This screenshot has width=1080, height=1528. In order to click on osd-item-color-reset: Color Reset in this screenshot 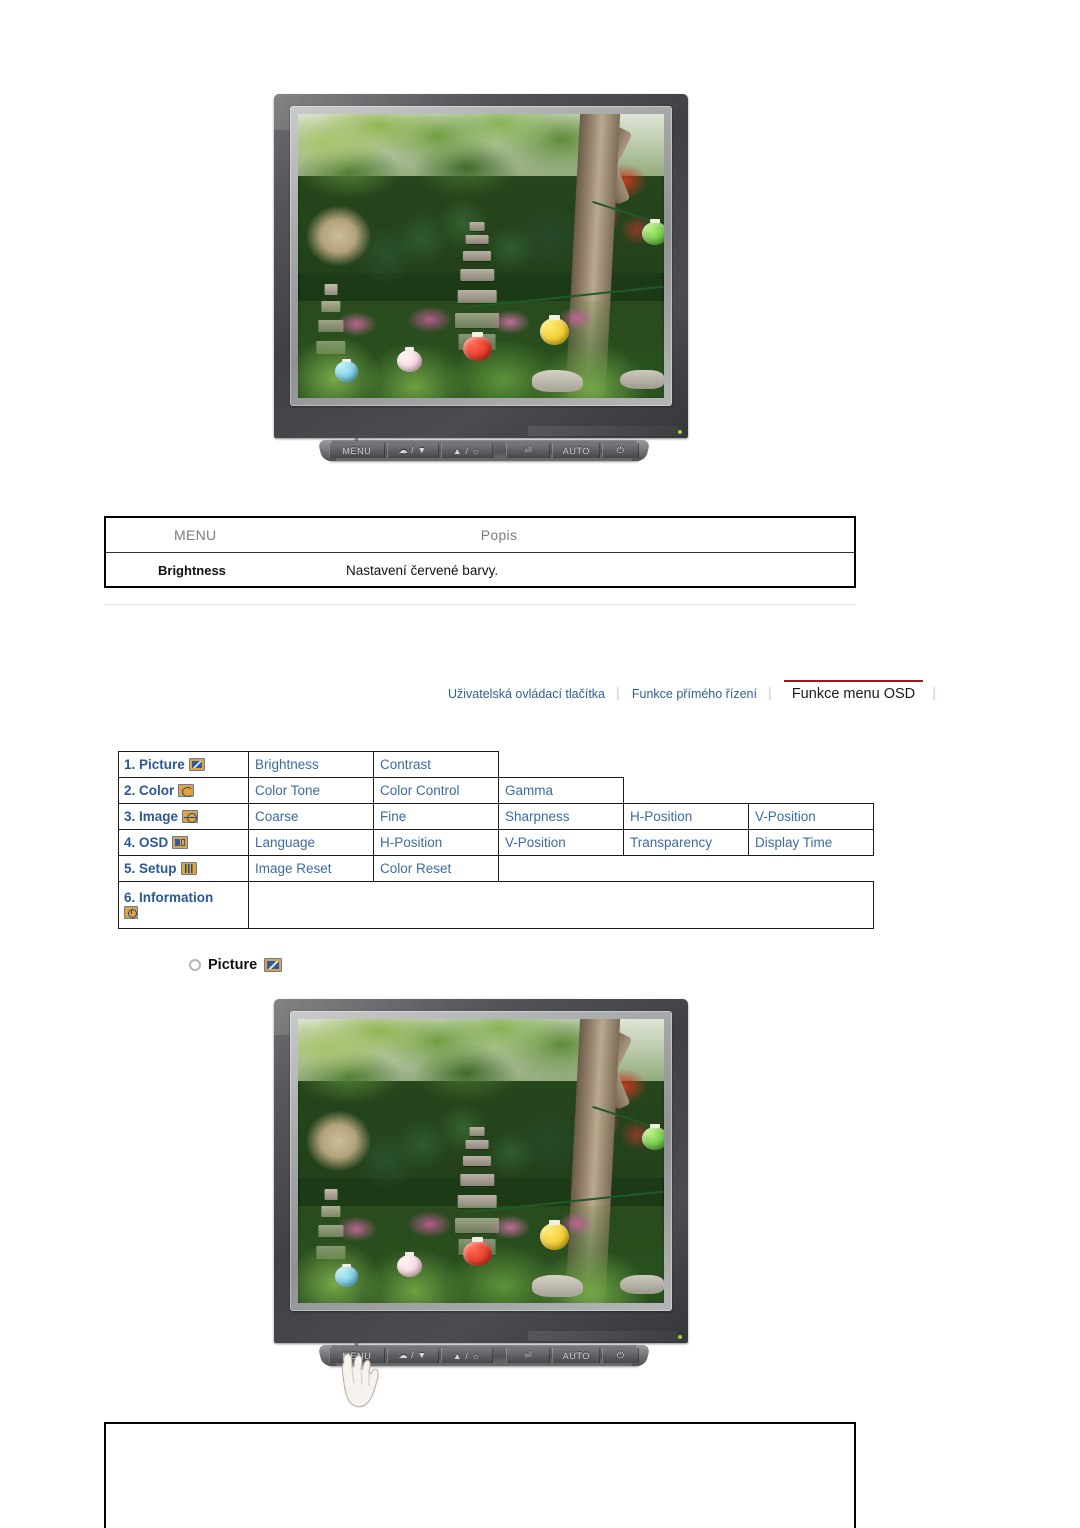, I will do `click(436, 868)`.